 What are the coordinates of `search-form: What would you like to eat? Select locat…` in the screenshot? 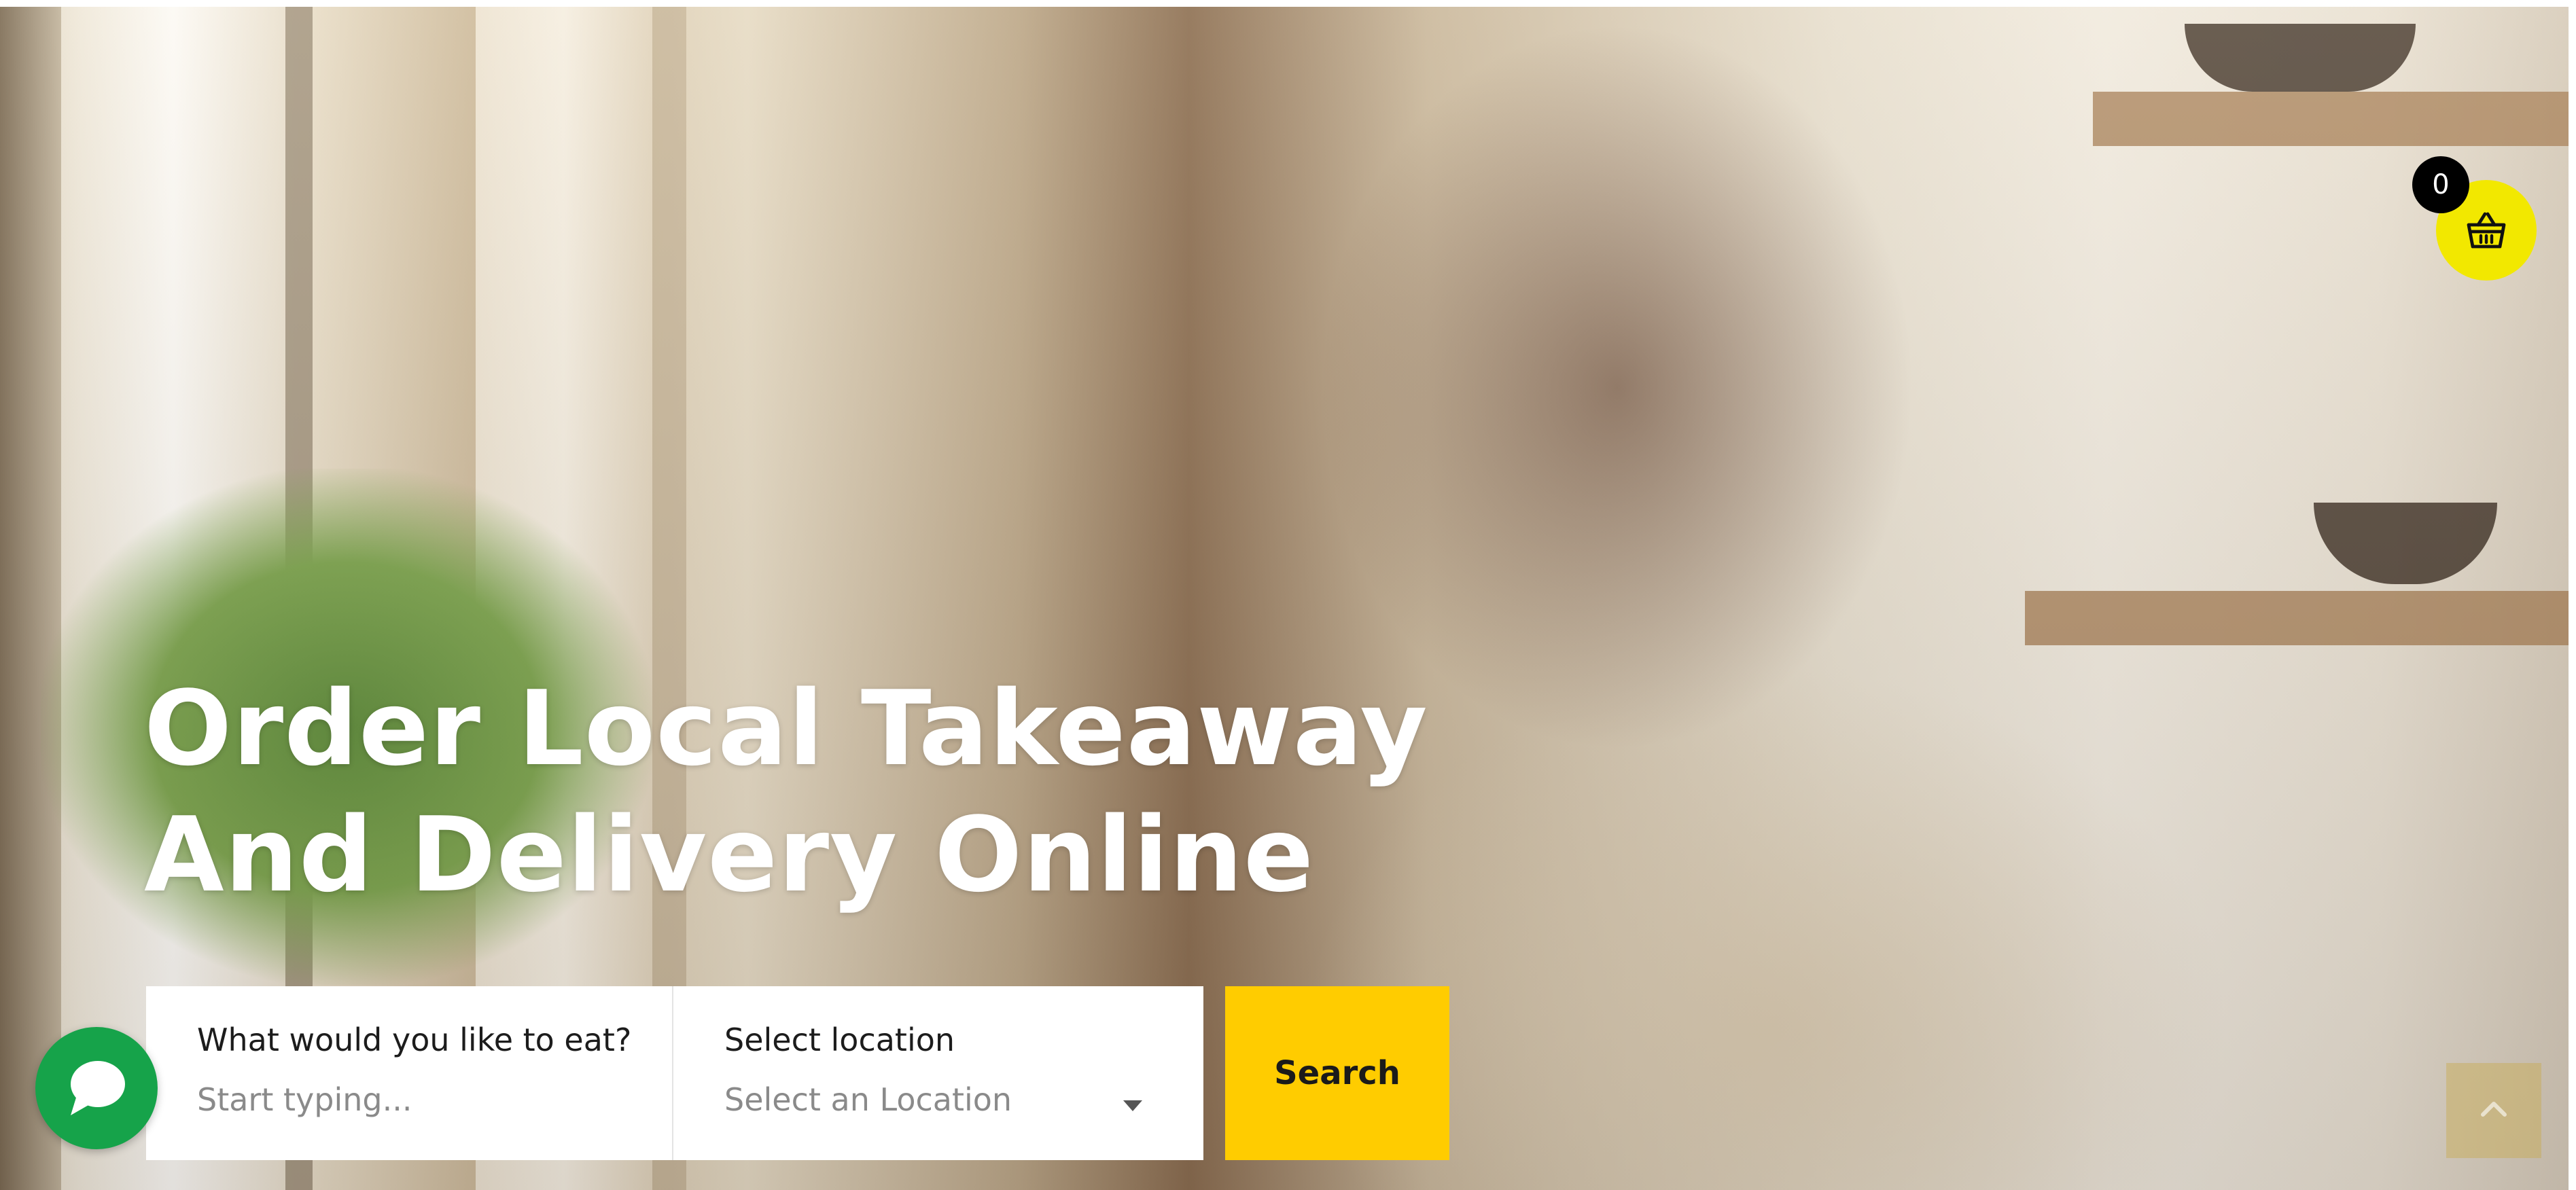 It's located at (797, 1073).